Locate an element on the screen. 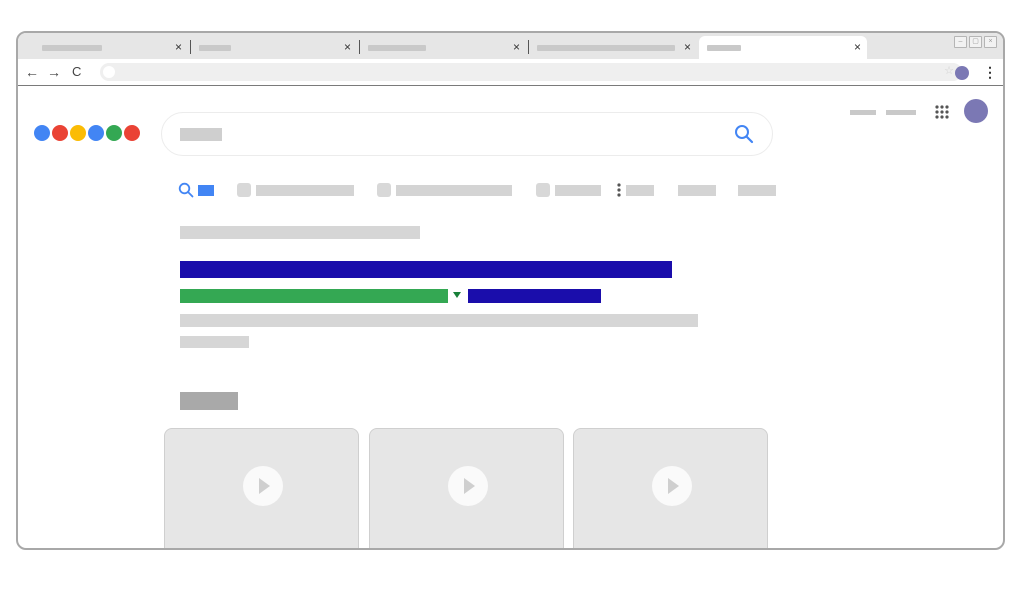  tab-news is located at coordinates (568, 190).